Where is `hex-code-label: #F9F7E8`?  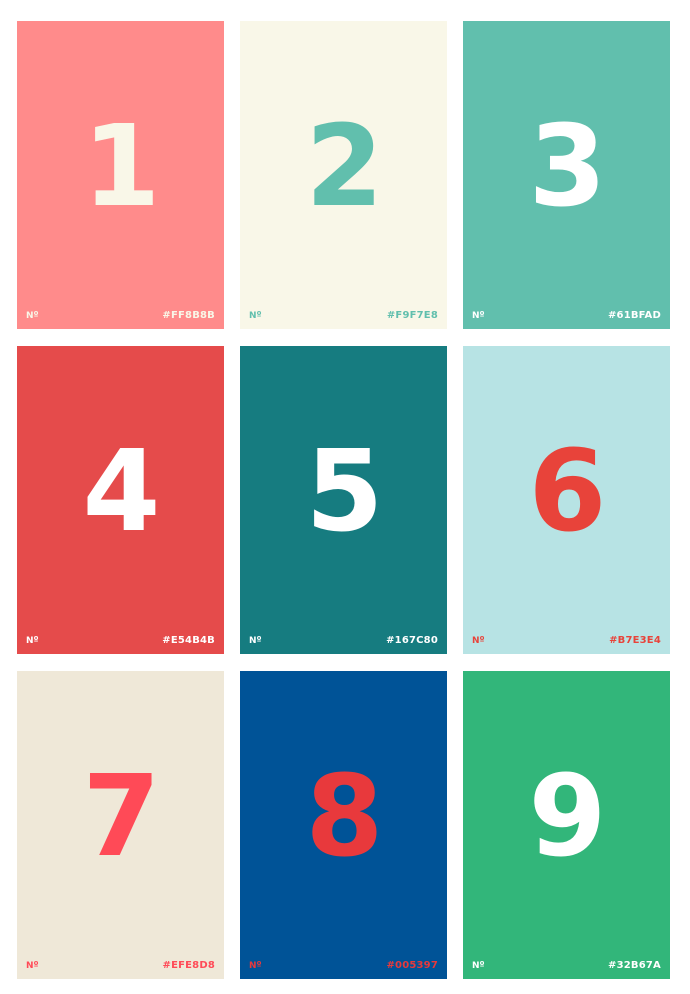 hex-code-label: #F9F7E8 is located at coordinates (412, 315).